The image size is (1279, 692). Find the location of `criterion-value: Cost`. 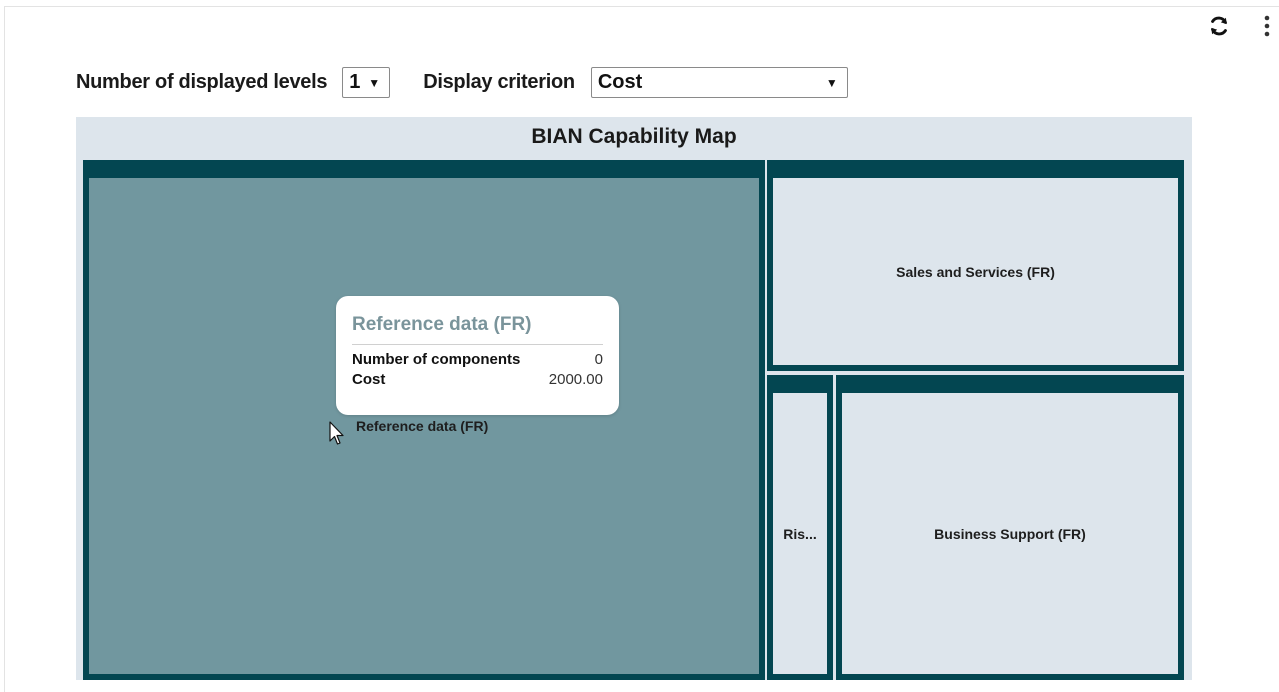

criterion-value: Cost is located at coordinates (620, 82).